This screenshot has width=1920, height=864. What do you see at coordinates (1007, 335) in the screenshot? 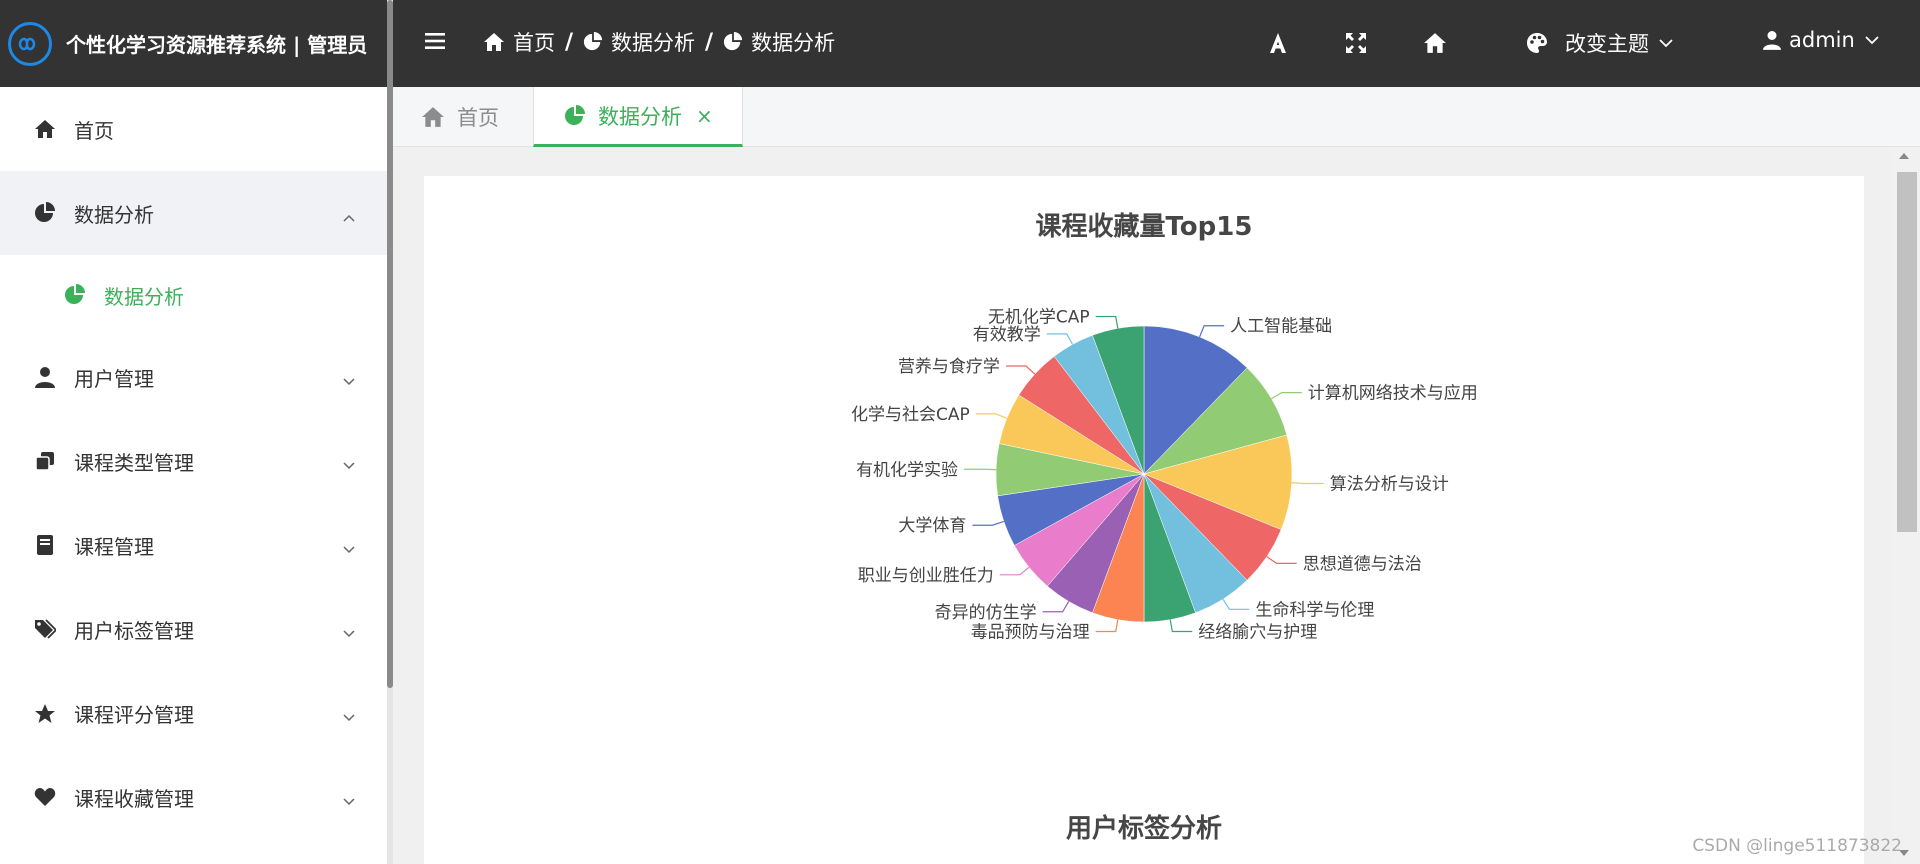
I see `pie-slice-label: 有效教学` at bounding box center [1007, 335].